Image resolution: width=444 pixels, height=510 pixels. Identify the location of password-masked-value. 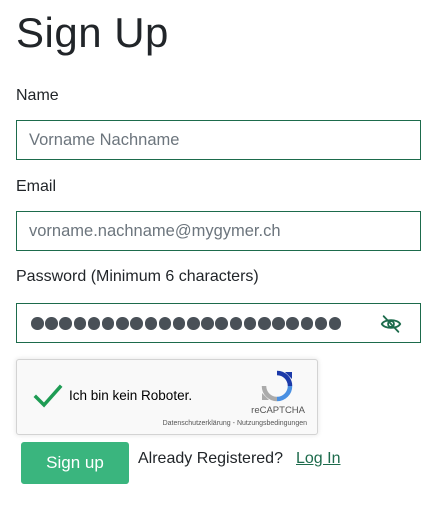
(186, 323).